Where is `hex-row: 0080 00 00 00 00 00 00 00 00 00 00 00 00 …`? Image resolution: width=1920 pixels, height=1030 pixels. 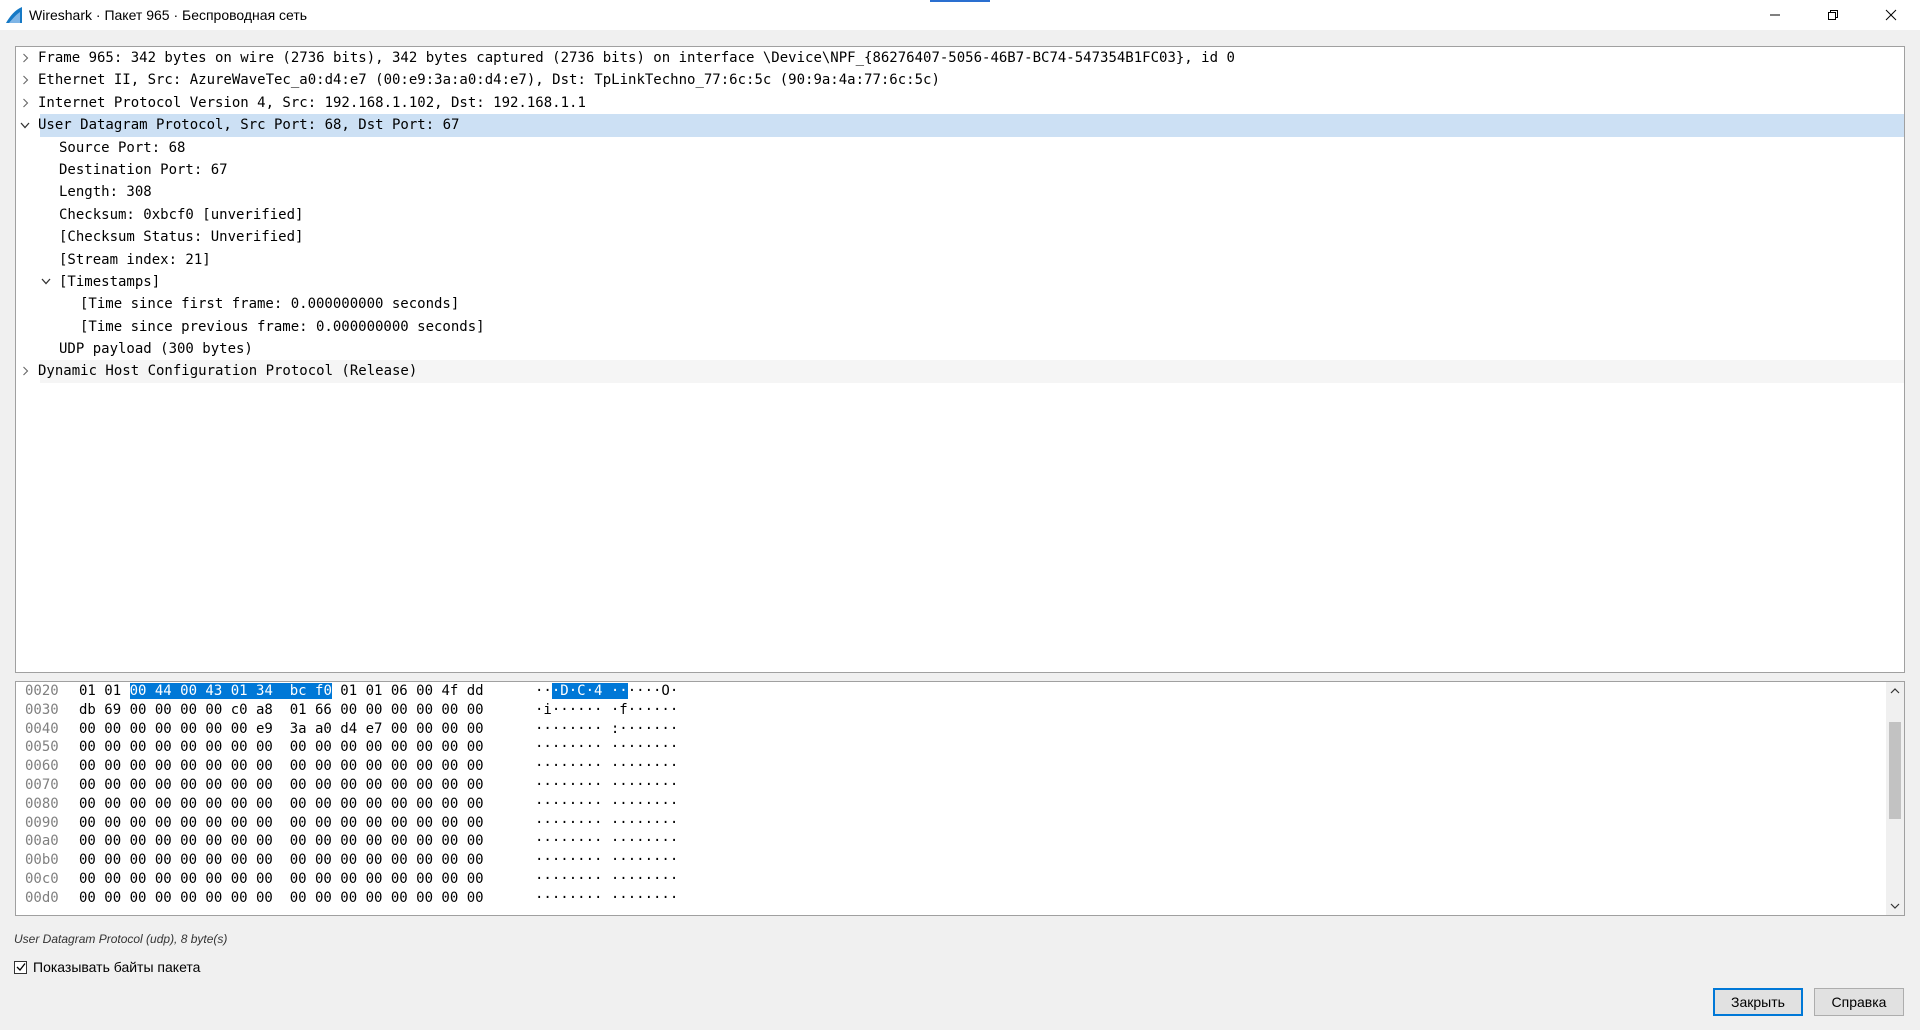 hex-row: 0080 00 00 00 00 00 00 00 00 00 00 00 00 … is located at coordinates (960, 804).